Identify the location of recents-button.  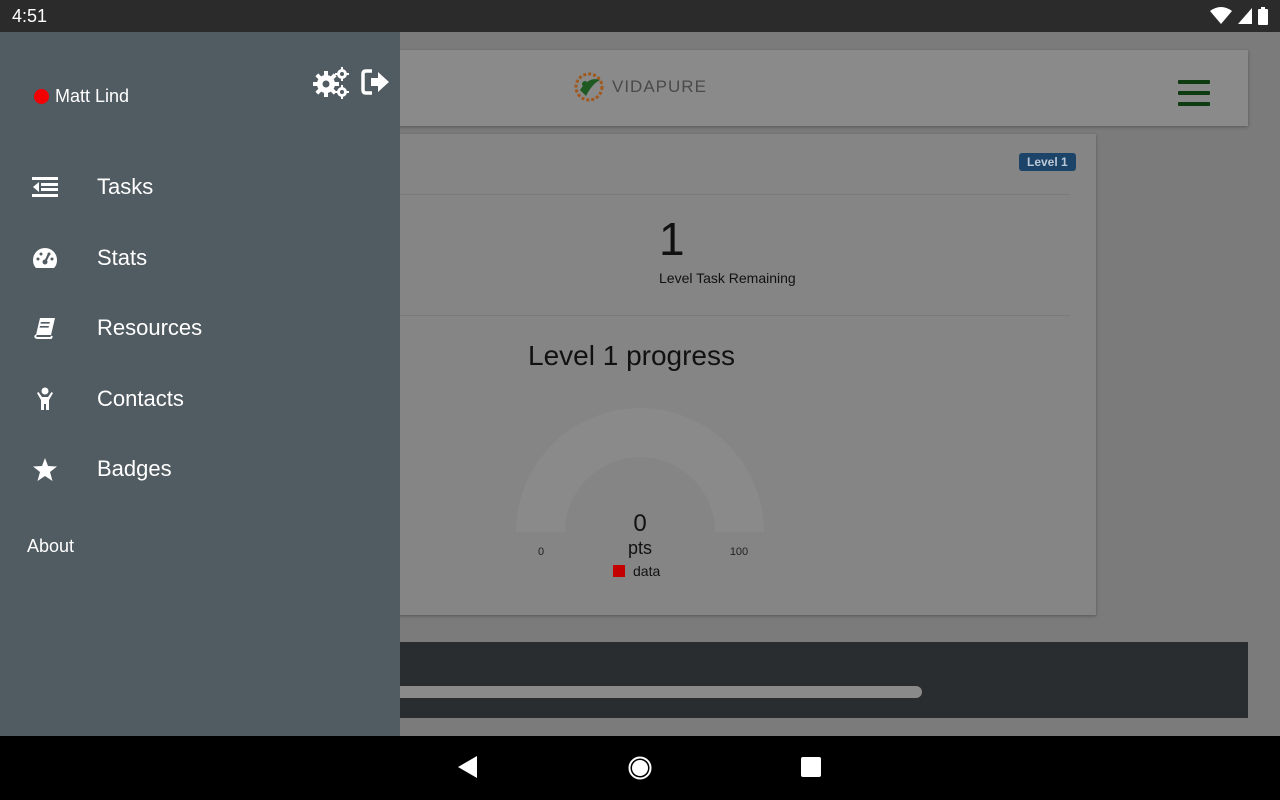
(811, 769).